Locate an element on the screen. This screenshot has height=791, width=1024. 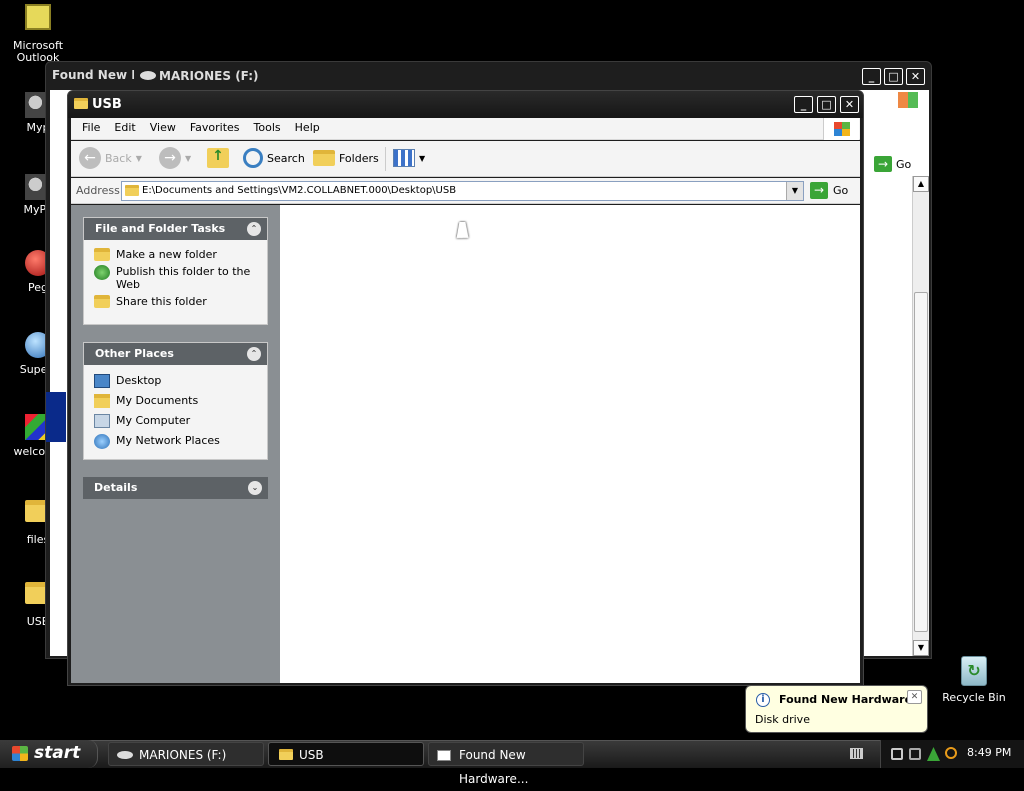
recycle-bin-icon: ↻ is located at coordinates (974, 671).